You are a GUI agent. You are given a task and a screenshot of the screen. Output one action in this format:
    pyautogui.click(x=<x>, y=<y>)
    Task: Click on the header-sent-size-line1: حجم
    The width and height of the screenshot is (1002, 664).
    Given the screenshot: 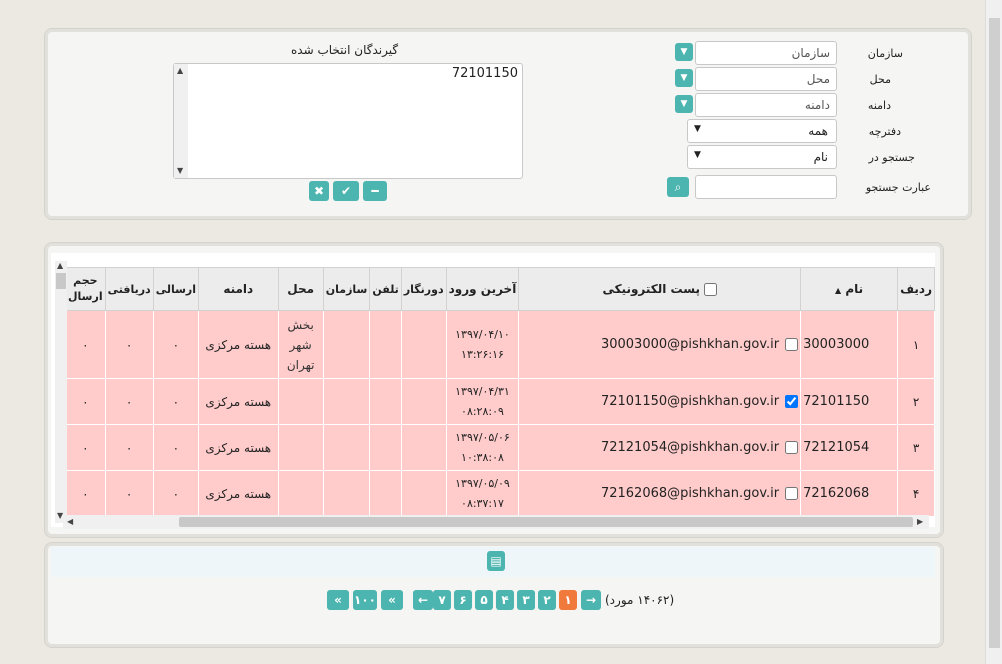 What is the action you would take?
    pyautogui.click(x=85, y=280)
    